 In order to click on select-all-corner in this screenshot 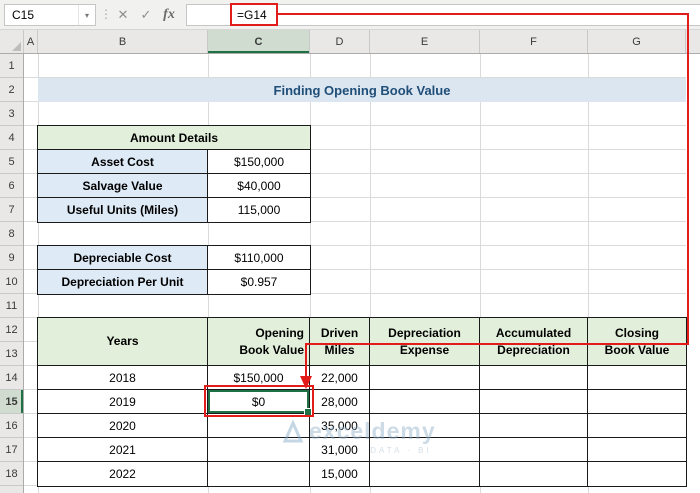, I will do `click(12, 41)`.